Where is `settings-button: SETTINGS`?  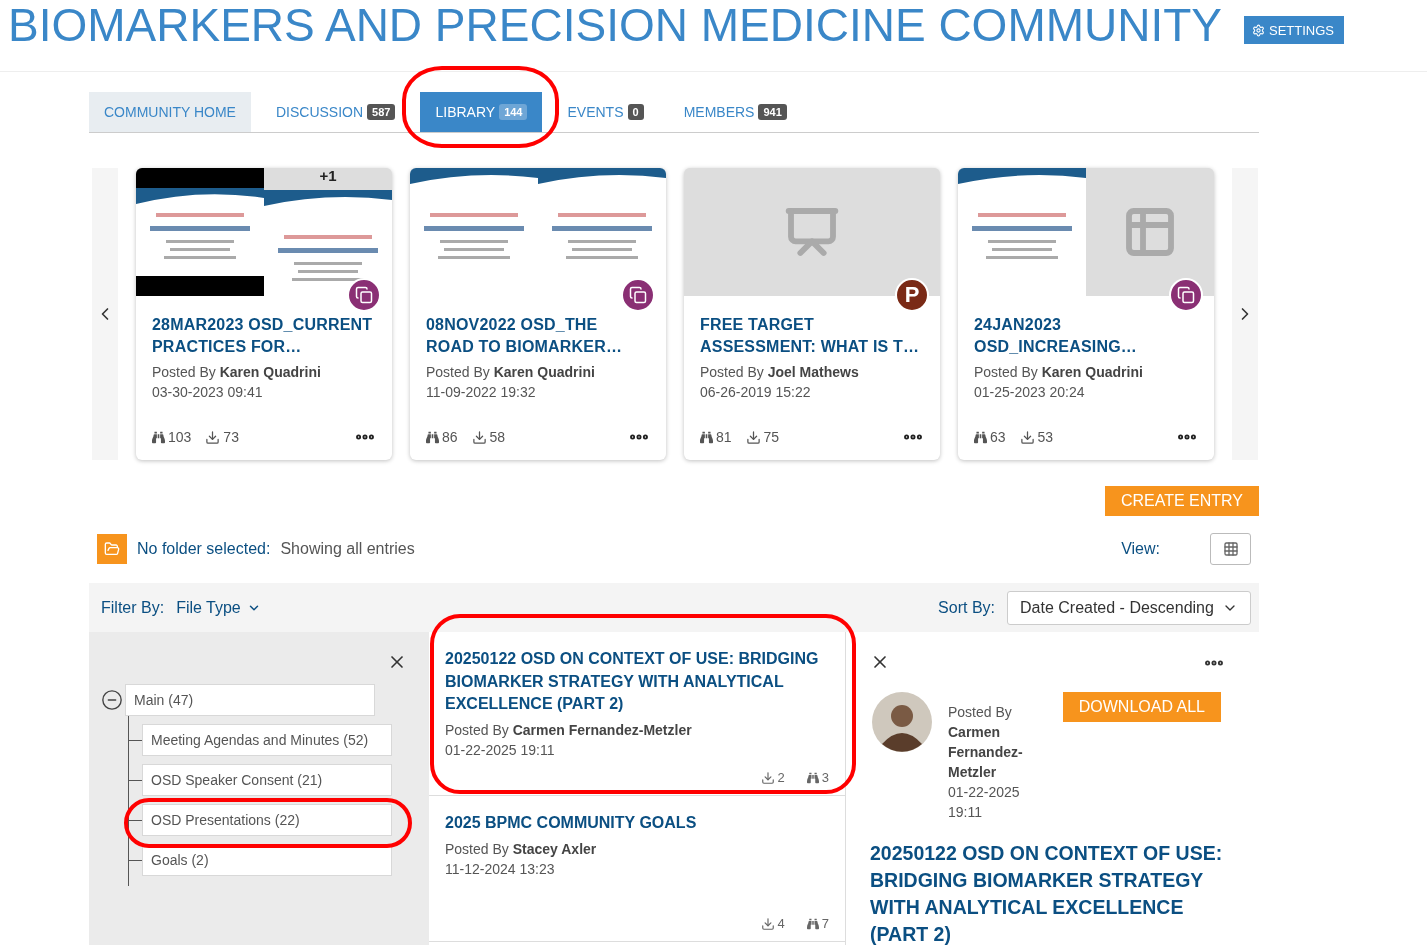
settings-button: SETTINGS is located at coordinates (1294, 30).